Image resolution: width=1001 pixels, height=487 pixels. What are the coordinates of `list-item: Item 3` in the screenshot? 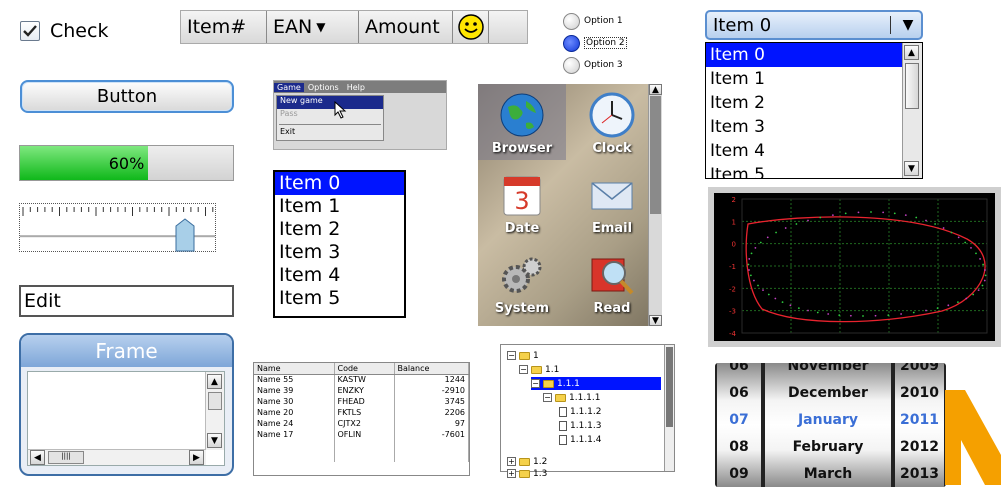 It's located at (339, 252).